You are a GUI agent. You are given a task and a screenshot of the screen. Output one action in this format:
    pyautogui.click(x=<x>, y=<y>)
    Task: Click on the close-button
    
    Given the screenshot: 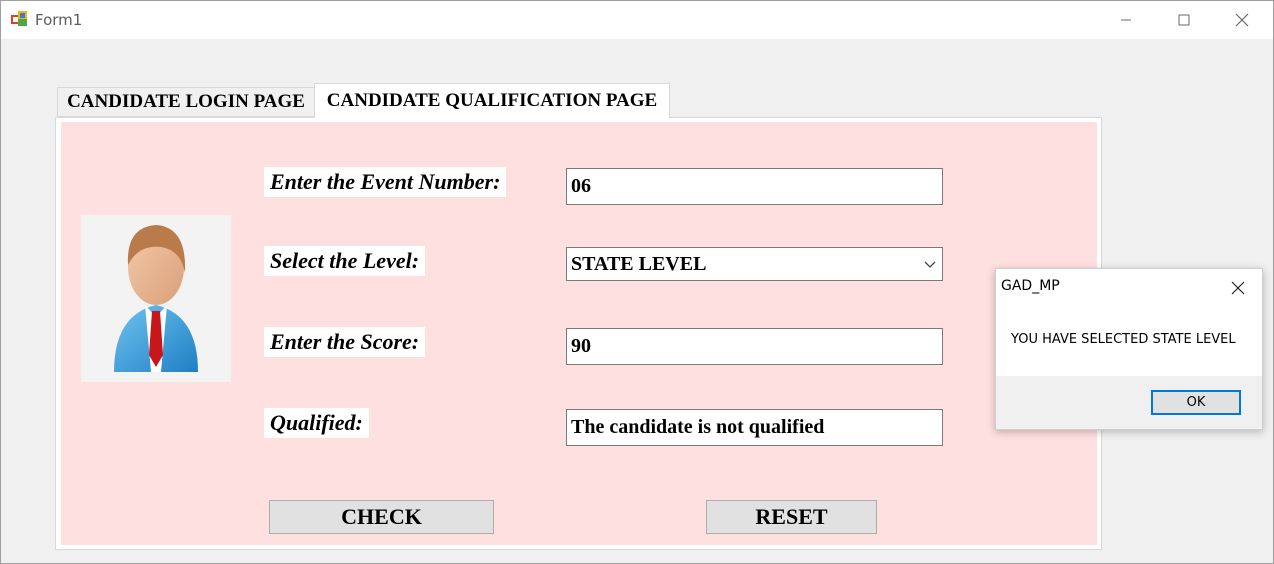 What is the action you would take?
    pyautogui.click(x=1242, y=20)
    